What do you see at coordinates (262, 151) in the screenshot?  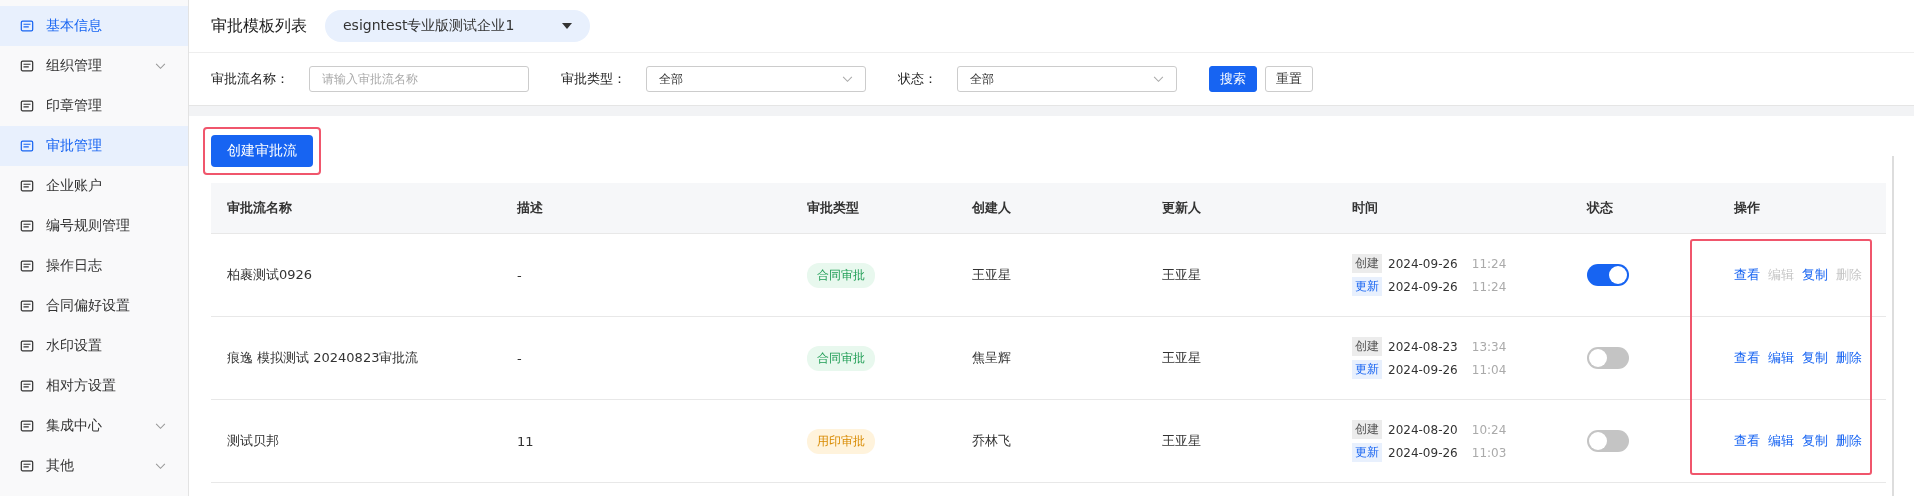 I see `create-button: 创建审批流` at bounding box center [262, 151].